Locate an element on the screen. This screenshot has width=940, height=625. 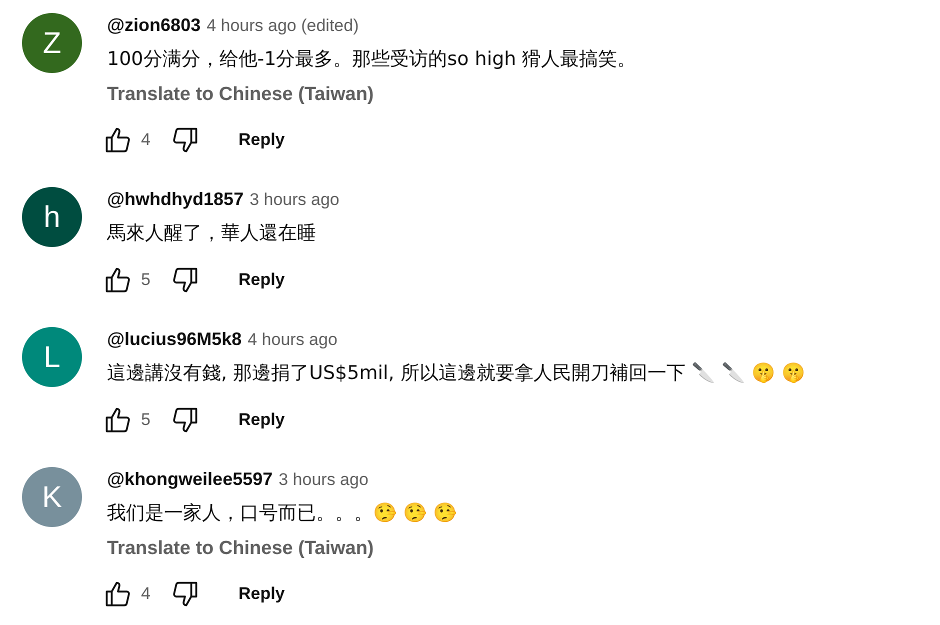
avatar: Z is located at coordinates (52, 43).